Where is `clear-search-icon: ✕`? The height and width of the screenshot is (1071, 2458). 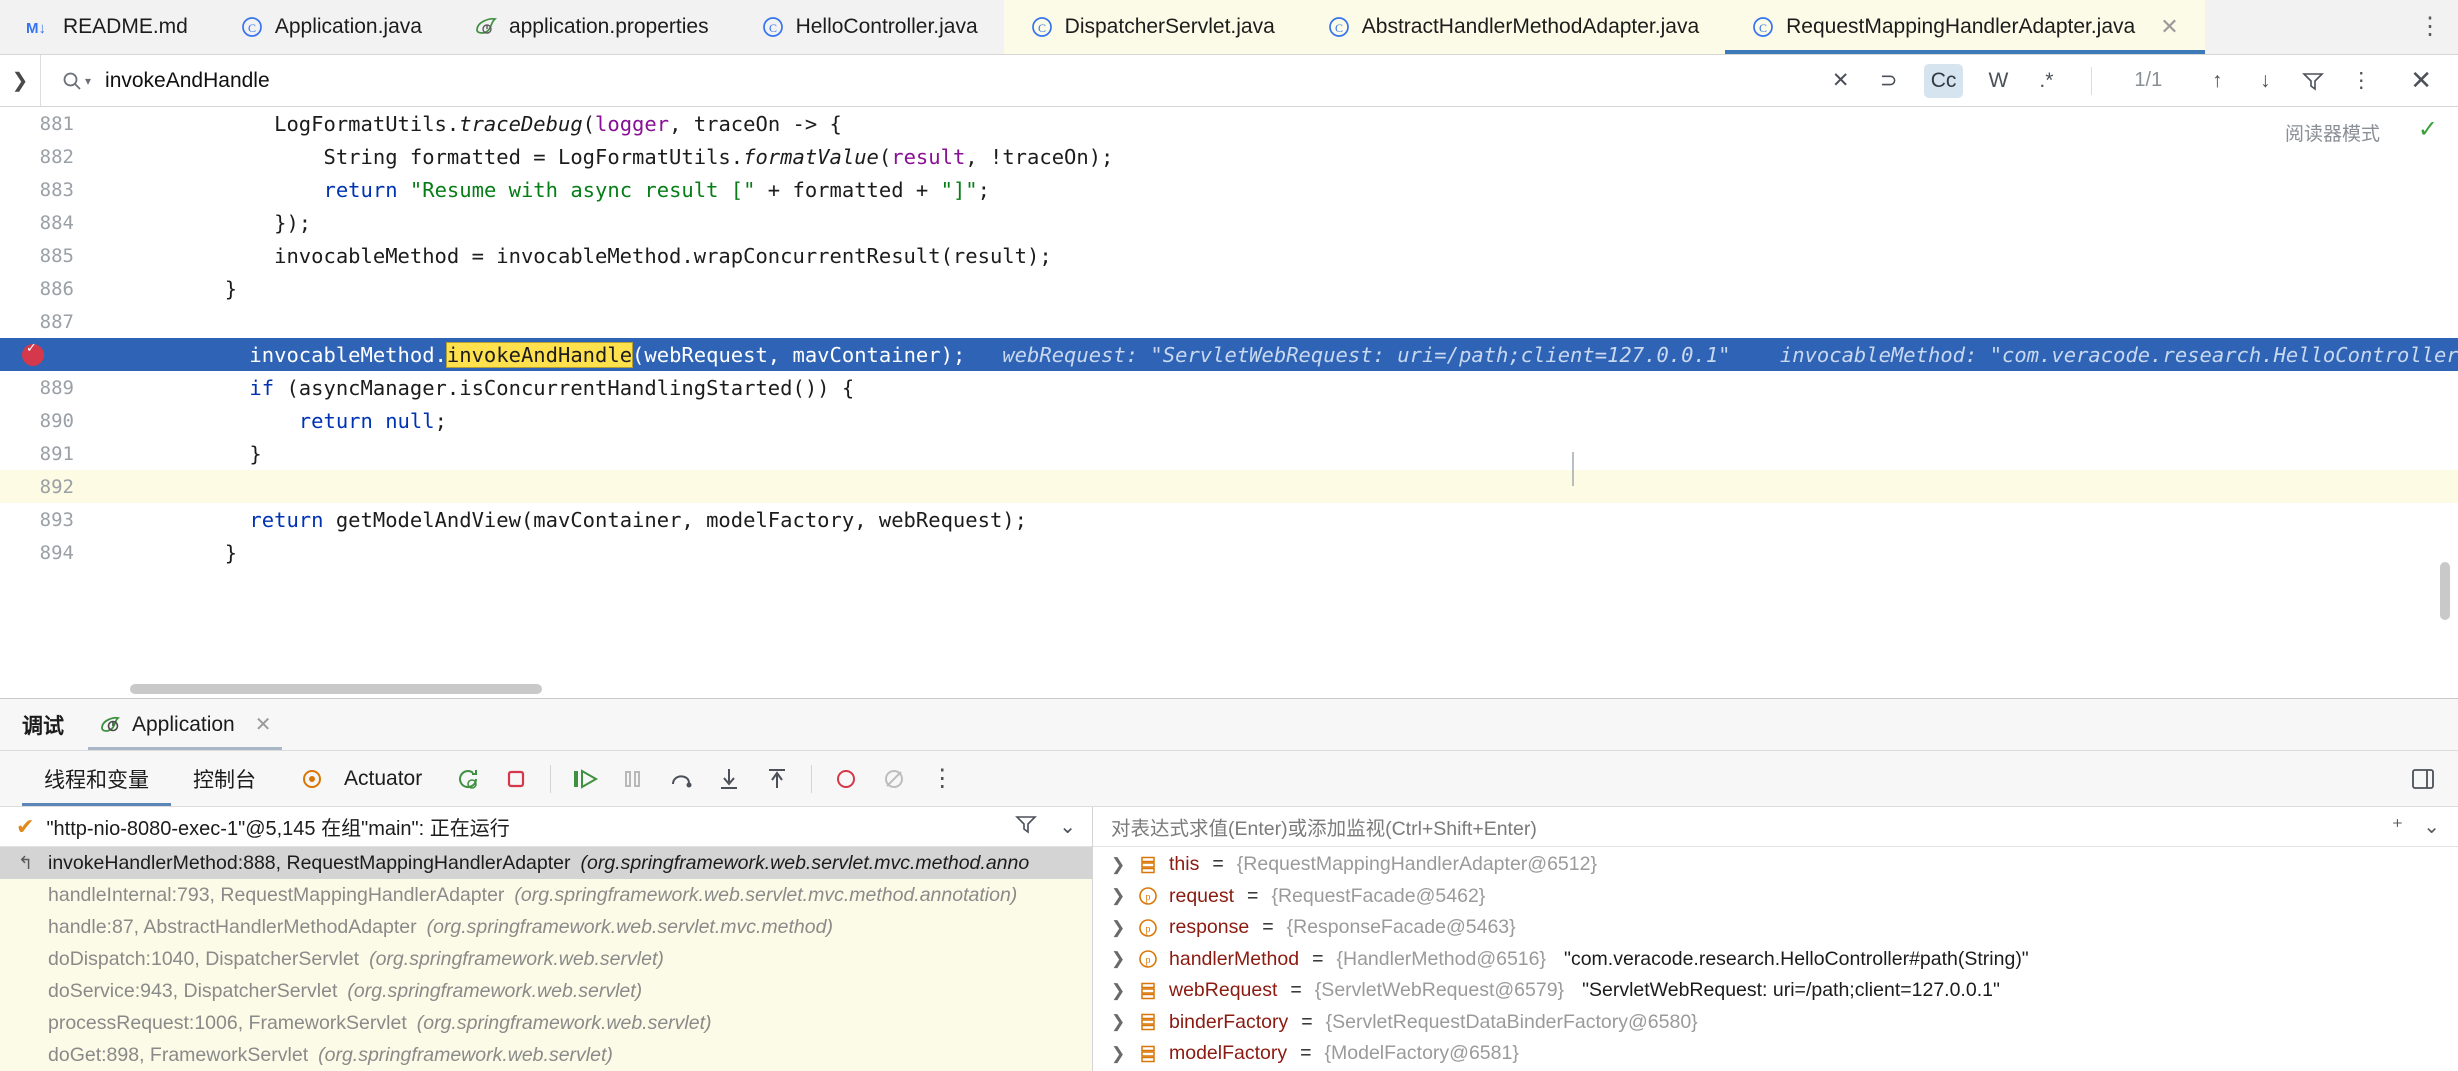
clear-search-icon: ✕ is located at coordinates (1841, 81).